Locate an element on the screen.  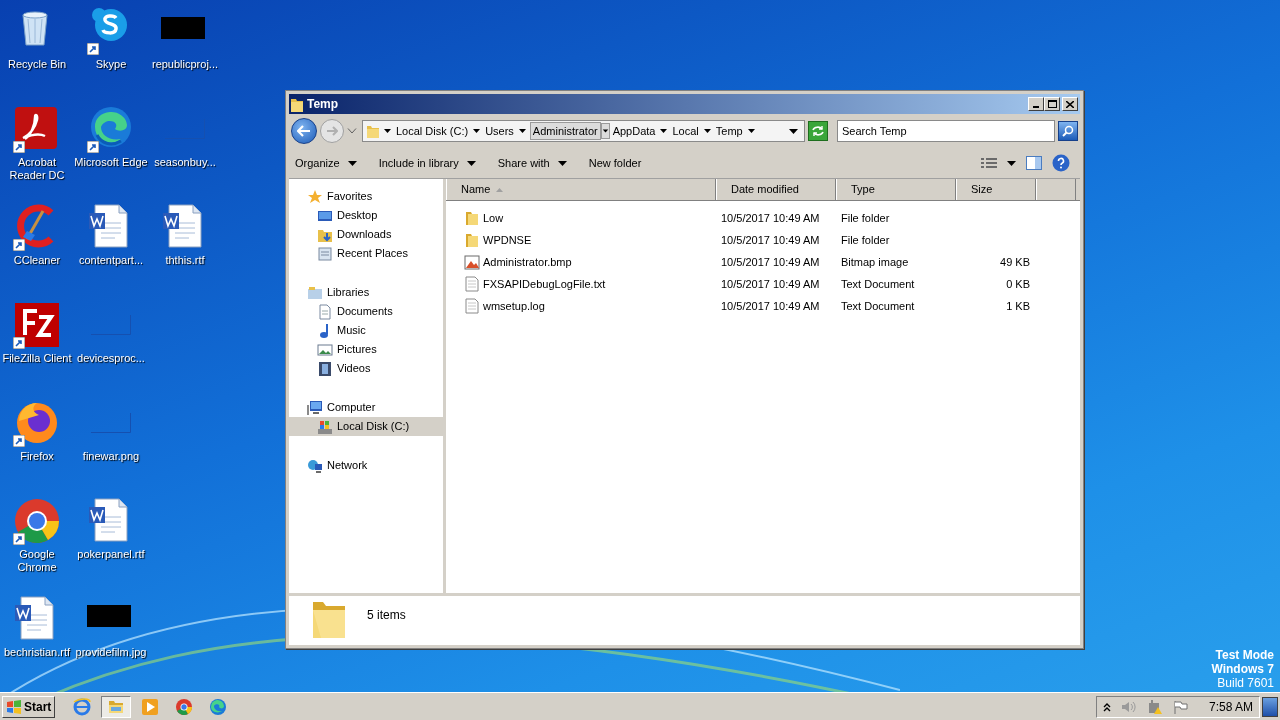
help-icon is located at coordinates (1061, 163).